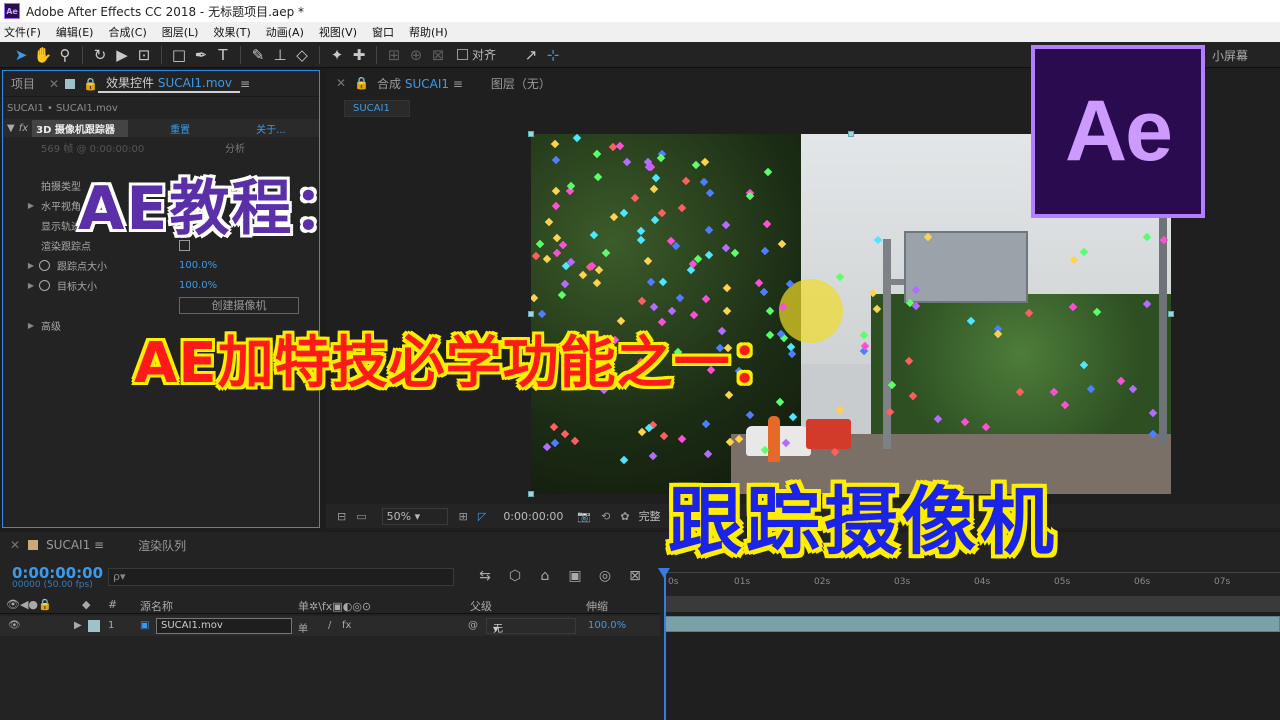 The width and height of the screenshot is (1280, 720). I want to click on tab-composition: 合成 SUCAI1 ≡, so click(420, 83).